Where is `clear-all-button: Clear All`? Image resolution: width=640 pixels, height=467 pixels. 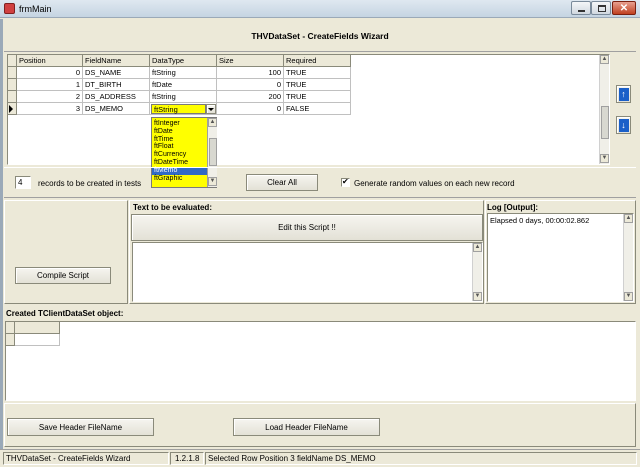
clear-all-button: Clear All is located at coordinates (282, 182).